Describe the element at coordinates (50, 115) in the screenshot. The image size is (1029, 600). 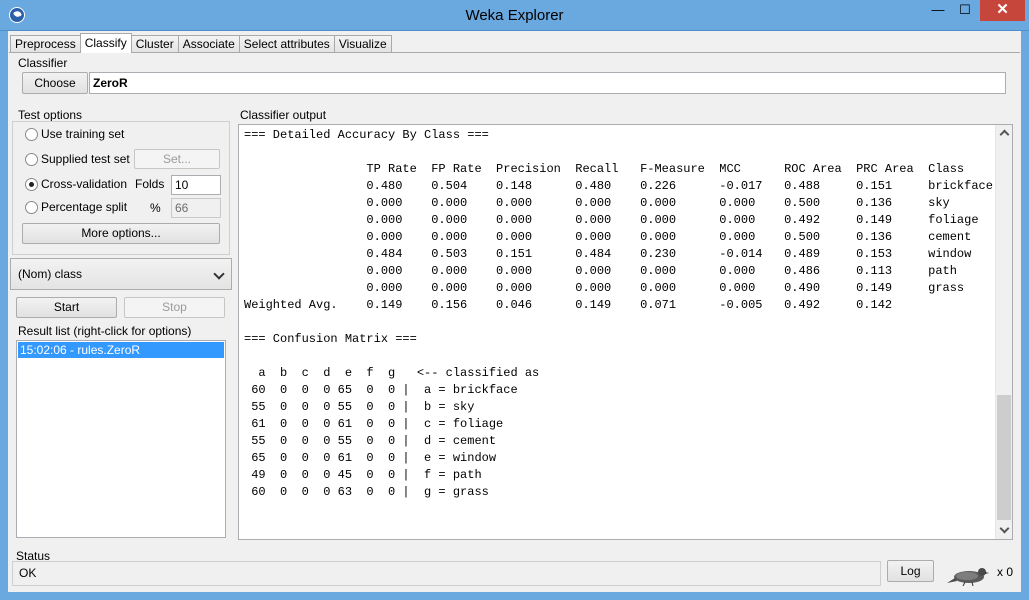
I see `test-options-label: Test options` at that location.